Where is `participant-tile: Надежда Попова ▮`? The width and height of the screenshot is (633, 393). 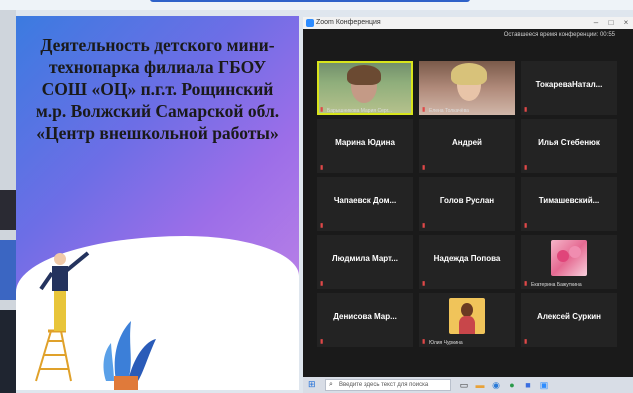
participant-tile: Надежда Попова ▮ is located at coordinates (467, 262).